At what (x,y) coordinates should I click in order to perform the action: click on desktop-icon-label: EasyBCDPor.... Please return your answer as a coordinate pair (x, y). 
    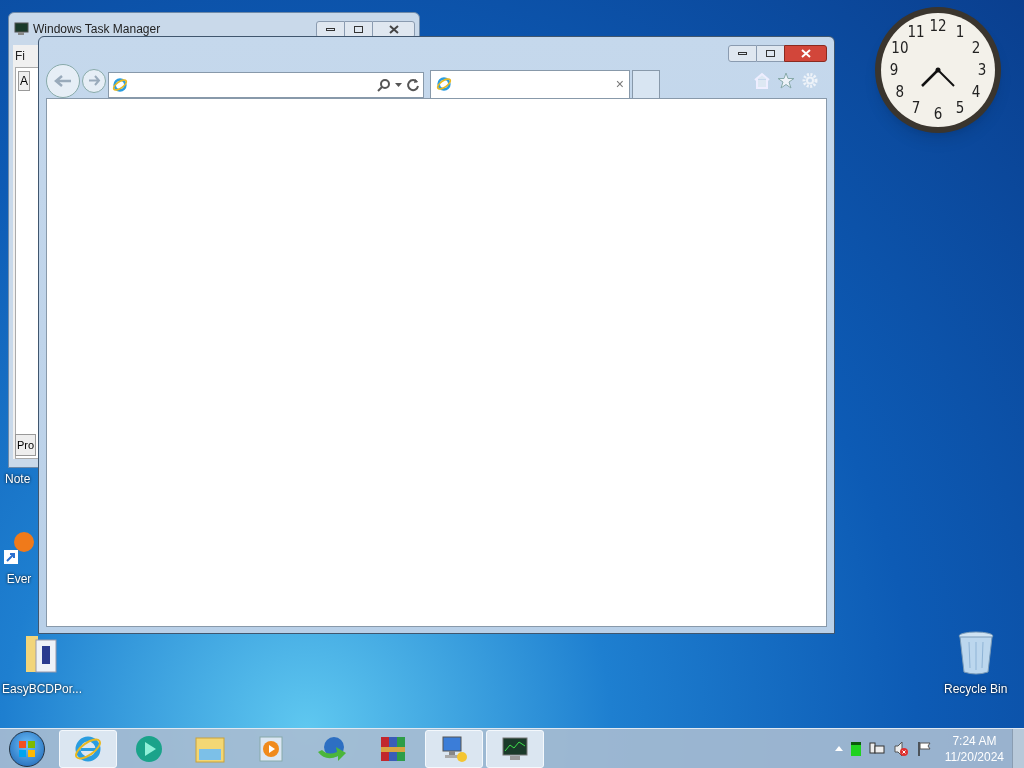
    Looking at the image, I should click on (42, 689).